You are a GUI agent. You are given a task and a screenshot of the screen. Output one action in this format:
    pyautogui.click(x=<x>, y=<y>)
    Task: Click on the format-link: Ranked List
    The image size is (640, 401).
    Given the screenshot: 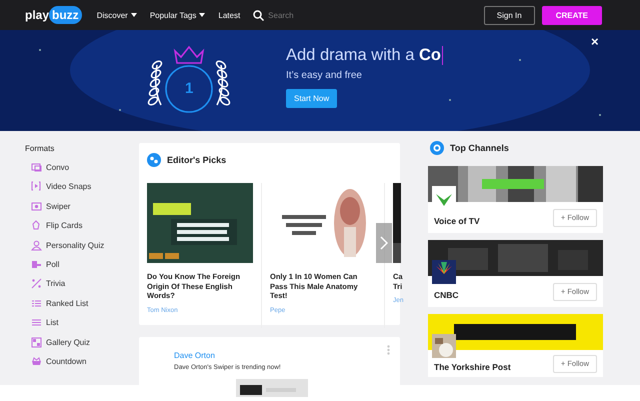 What is the action you would take?
    pyautogui.click(x=59, y=303)
    